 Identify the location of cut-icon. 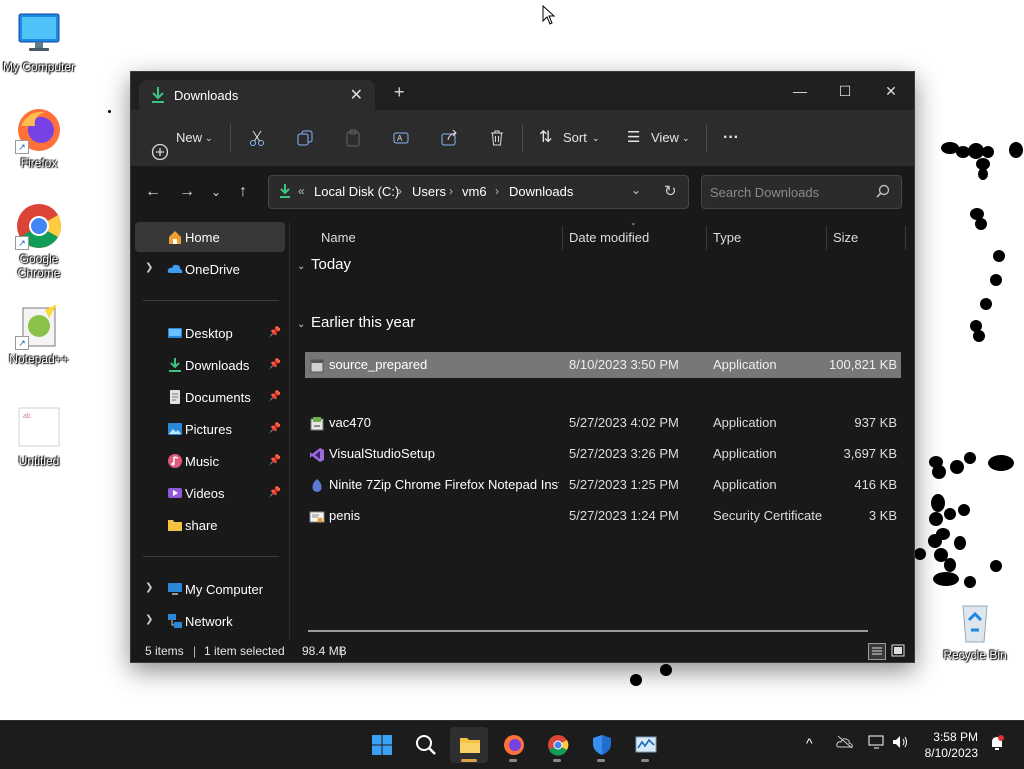
(257, 138).